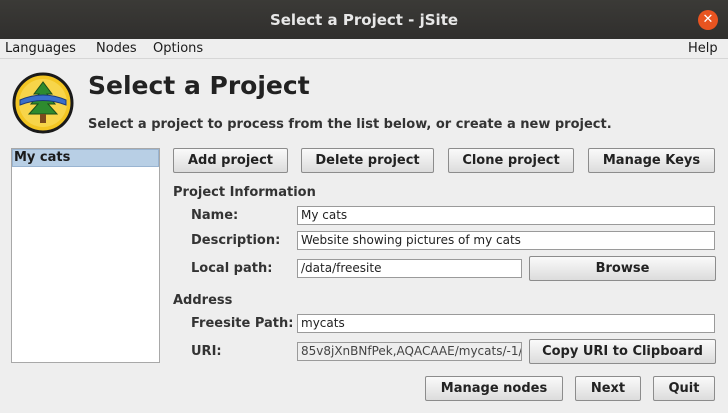 The width and height of the screenshot is (728, 413). I want to click on manage-nodes-button: Manage nodes, so click(494, 388).